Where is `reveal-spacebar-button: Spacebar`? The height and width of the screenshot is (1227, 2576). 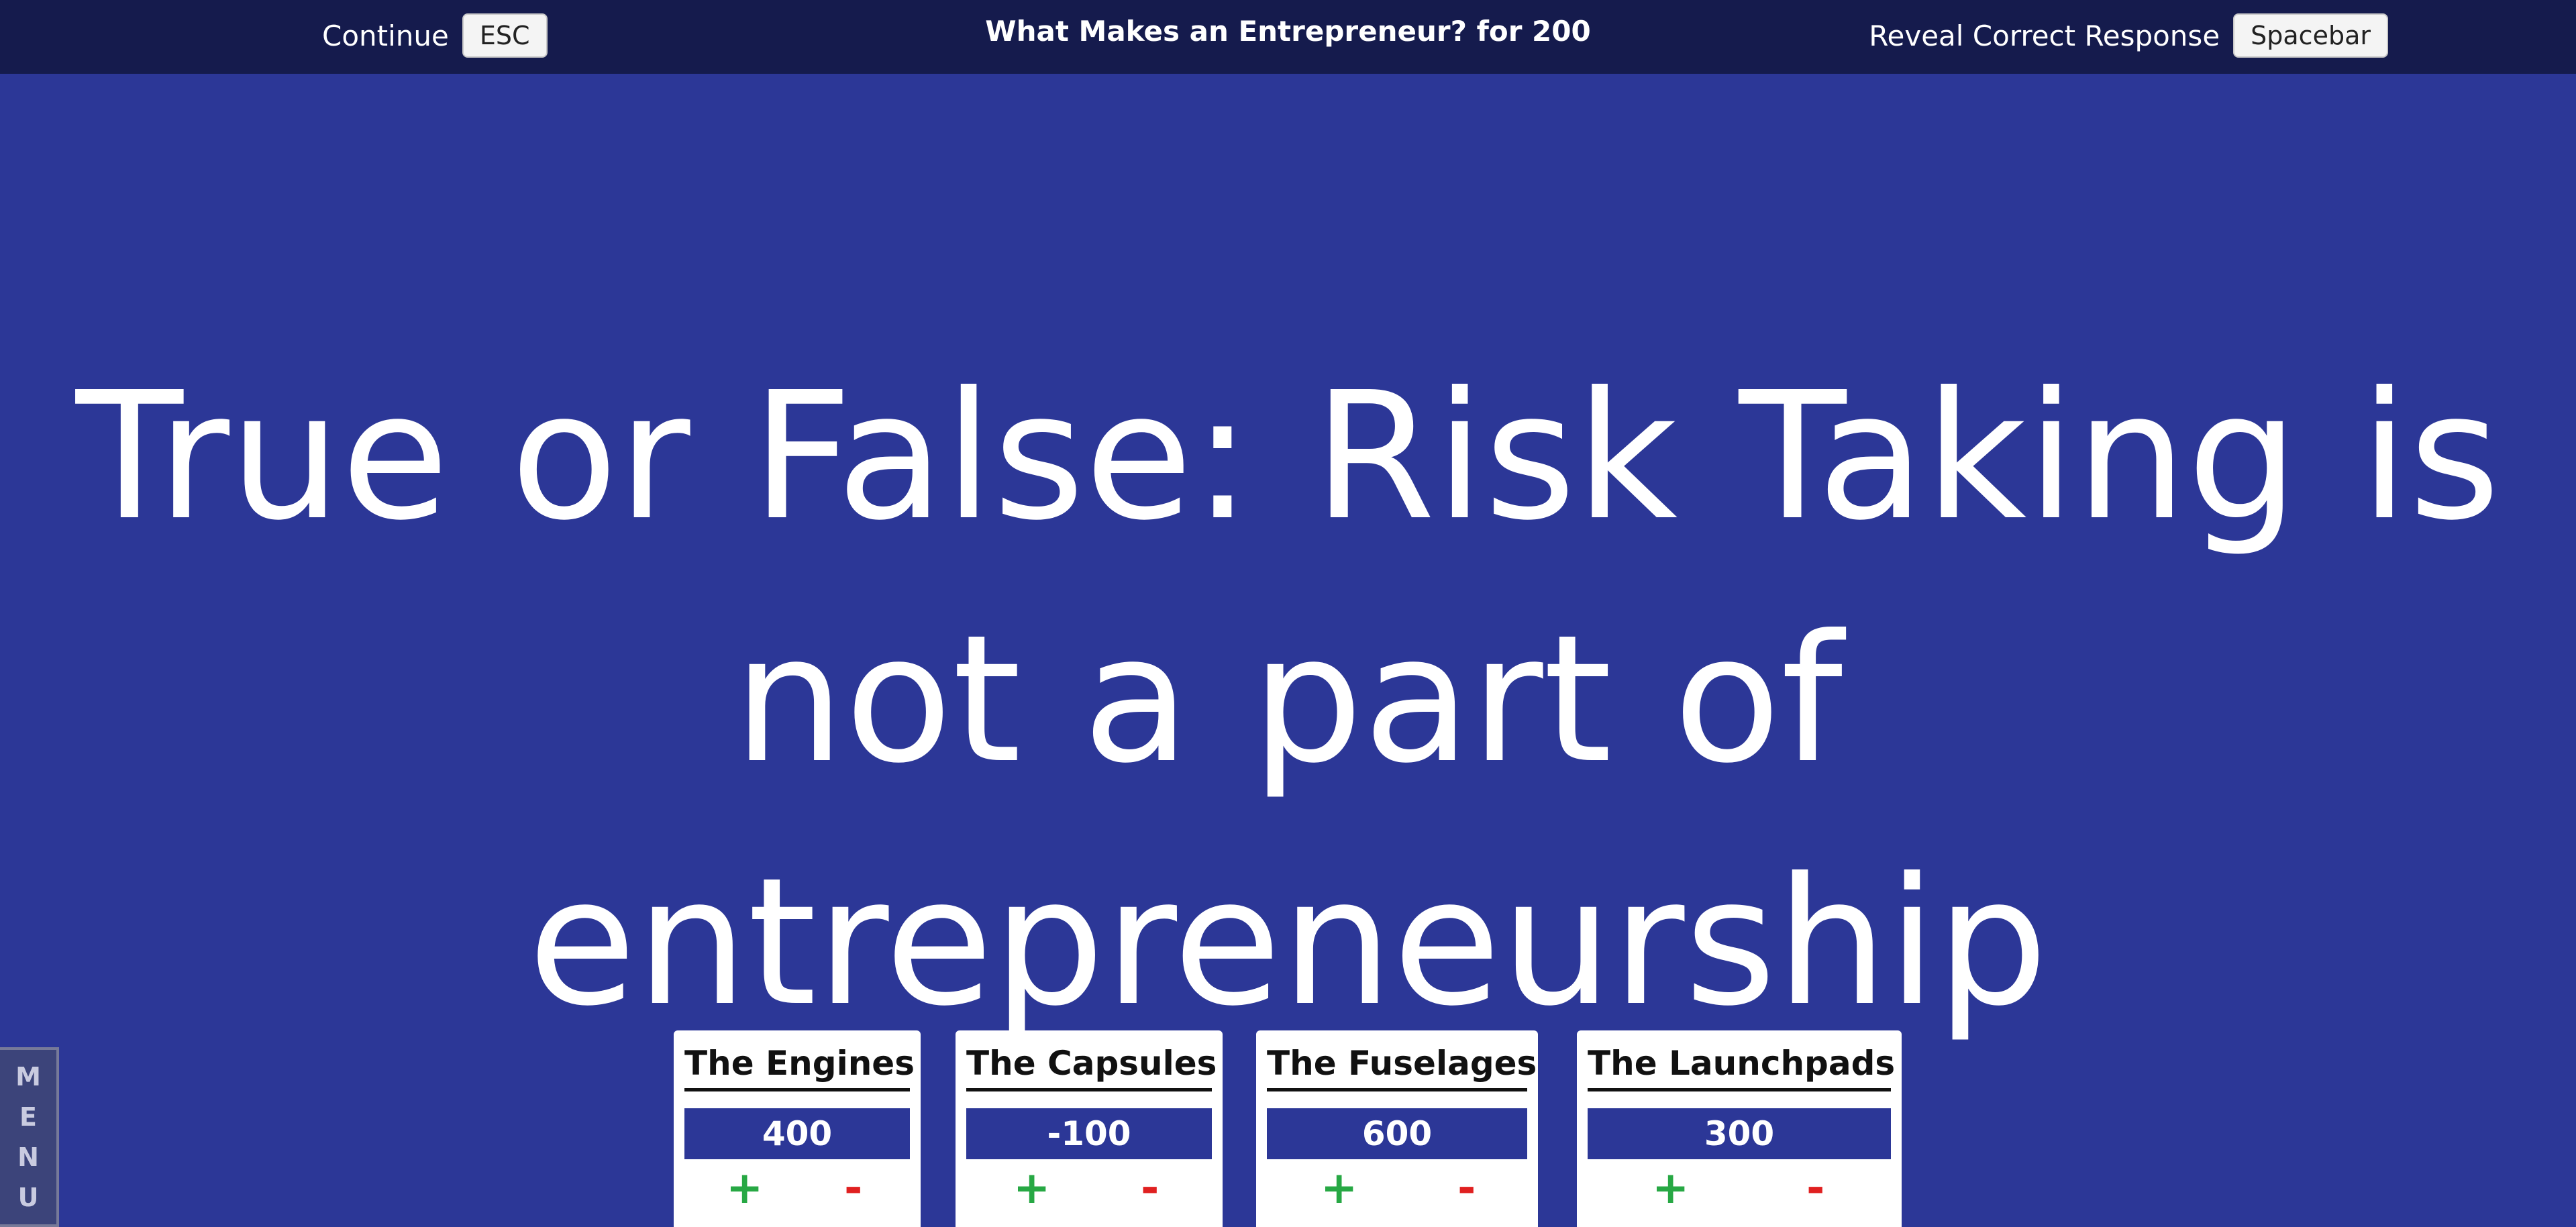 reveal-spacebar-button: Spacebar is located at coordinates (2310, 35).